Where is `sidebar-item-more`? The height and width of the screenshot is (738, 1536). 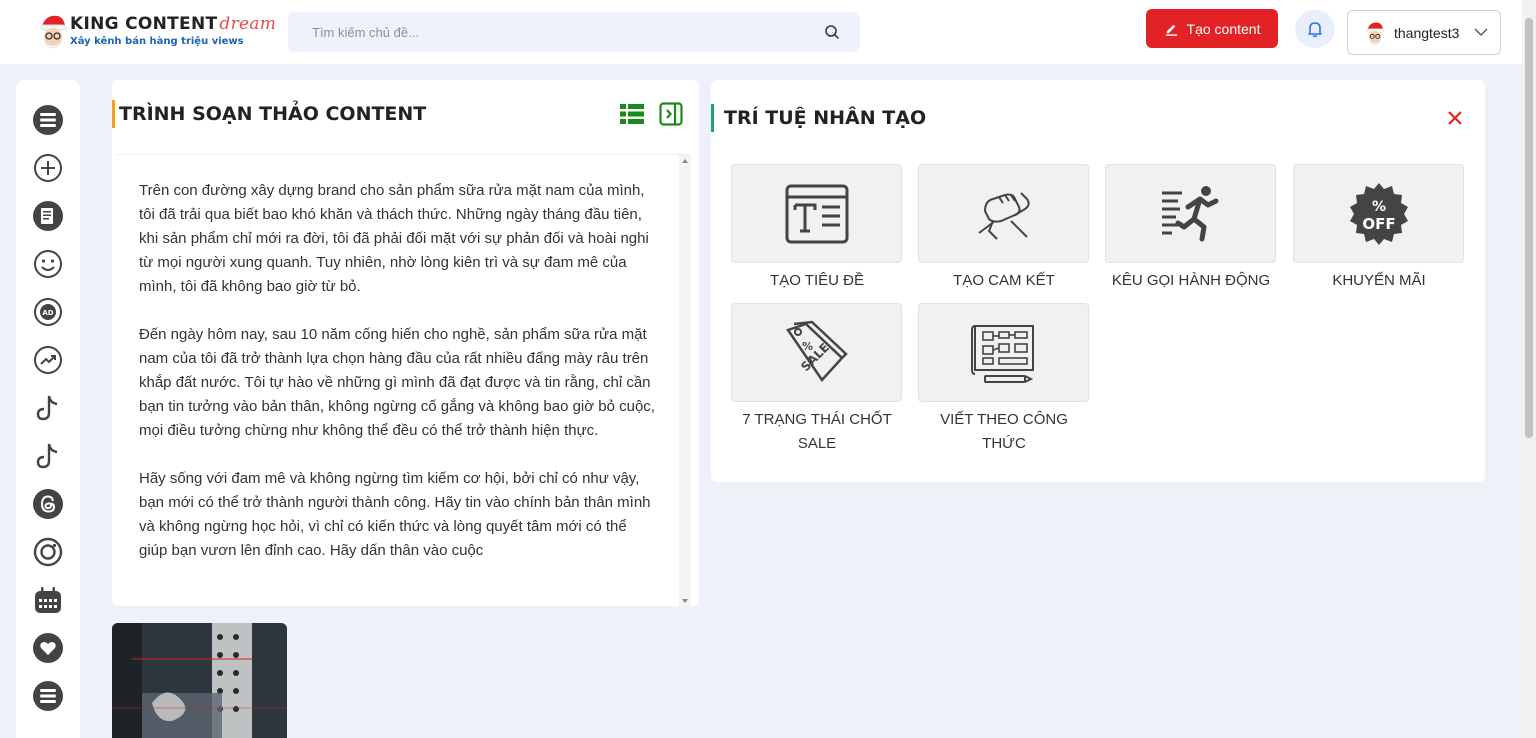
sidebar-item-more is located at coordinates (48, 696).